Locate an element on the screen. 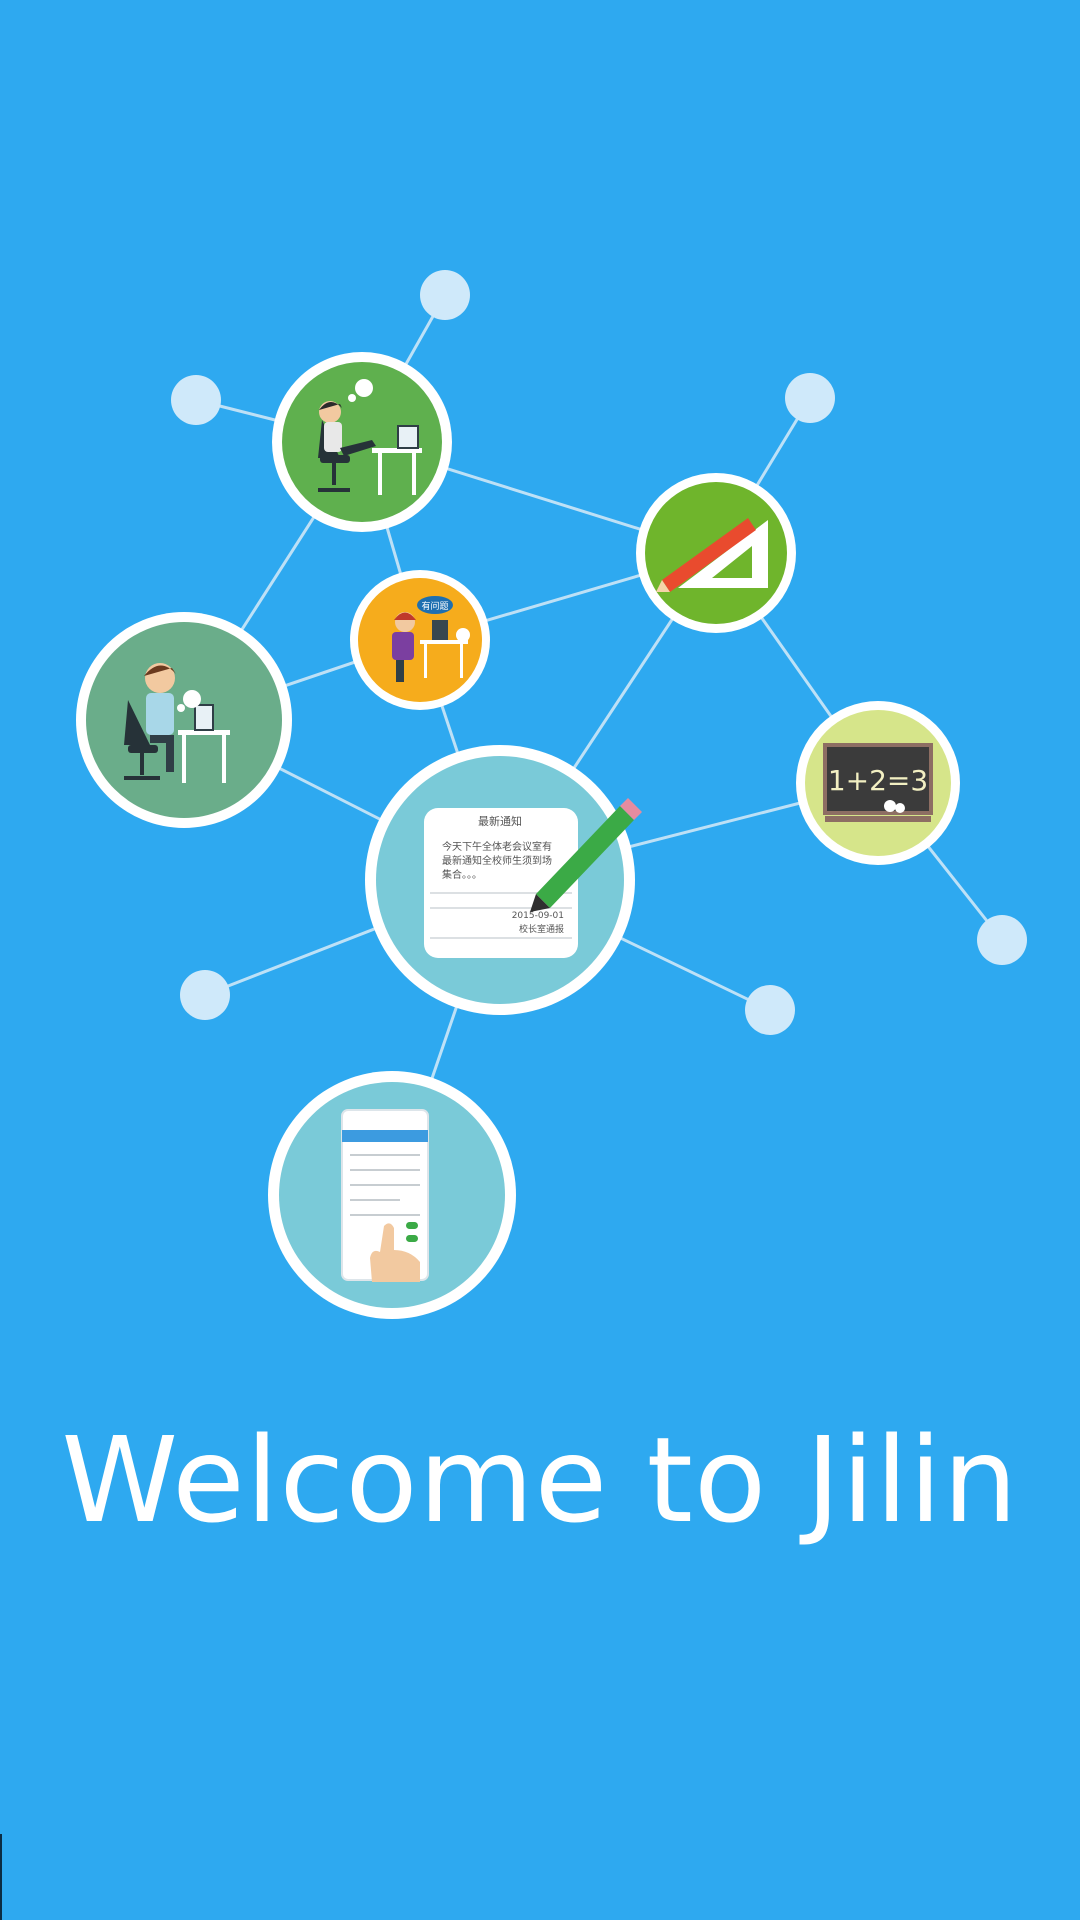  office-worker-node is located at coordinates (184, 720).